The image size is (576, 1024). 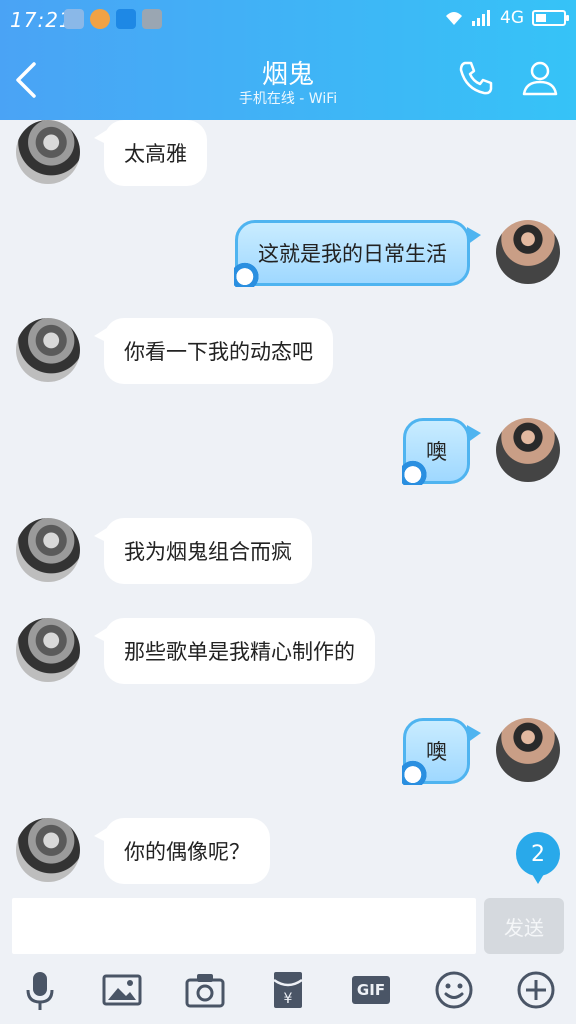 I want to click on send-button: 发送, so click(x=524, y=926).